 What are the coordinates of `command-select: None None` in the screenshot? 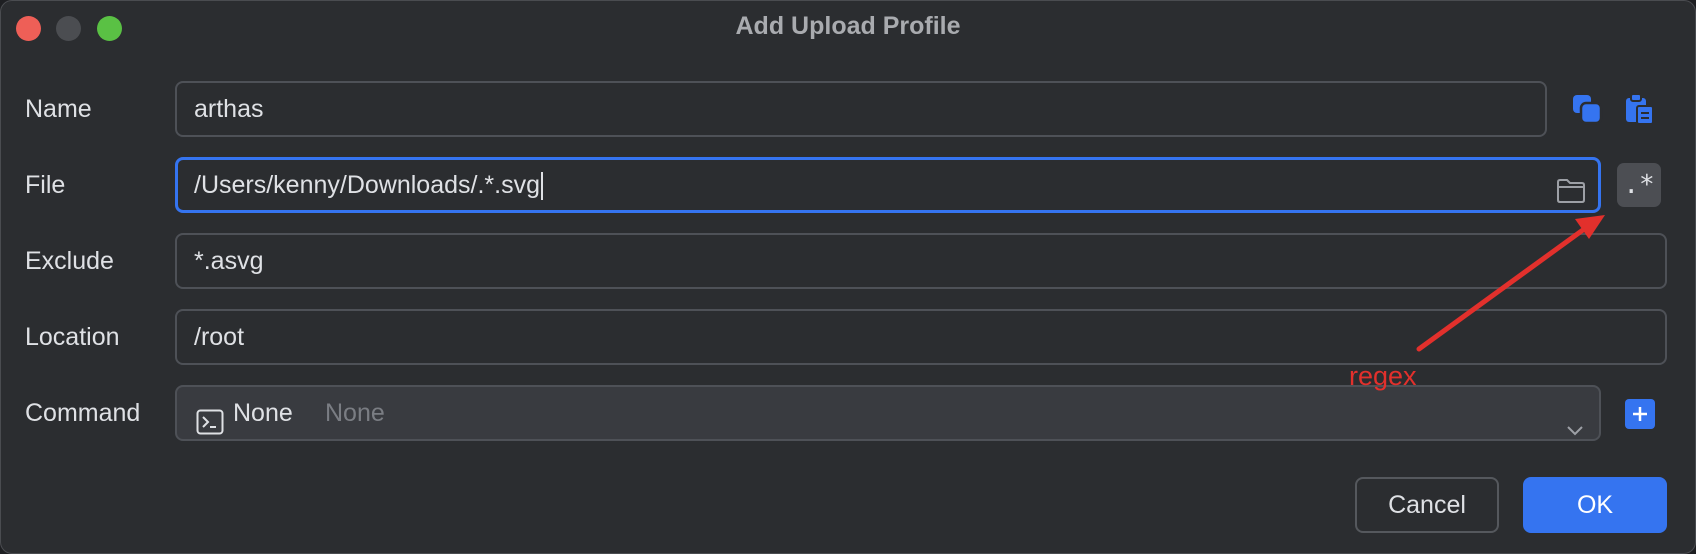 It's located at (888, 413).